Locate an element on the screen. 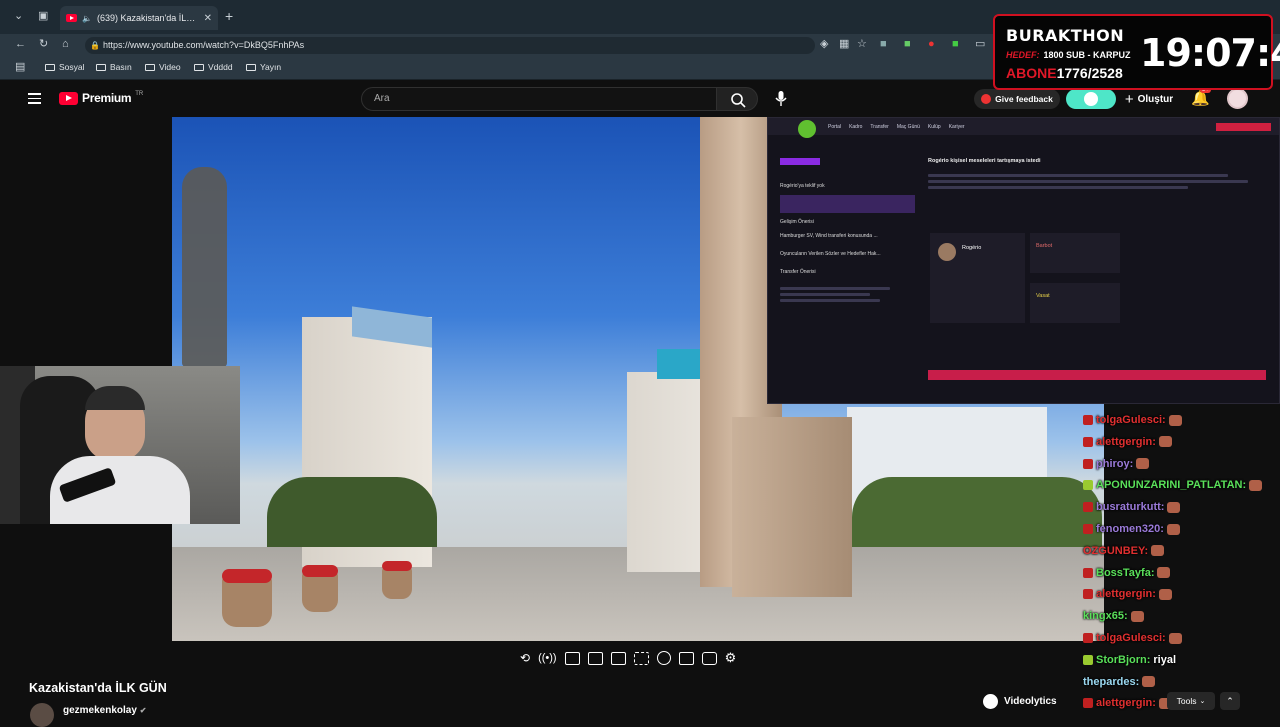 Image resolution: width=1280 pixels, height=727 pixels. search-input: Ara is located at coordinates (539, 99).